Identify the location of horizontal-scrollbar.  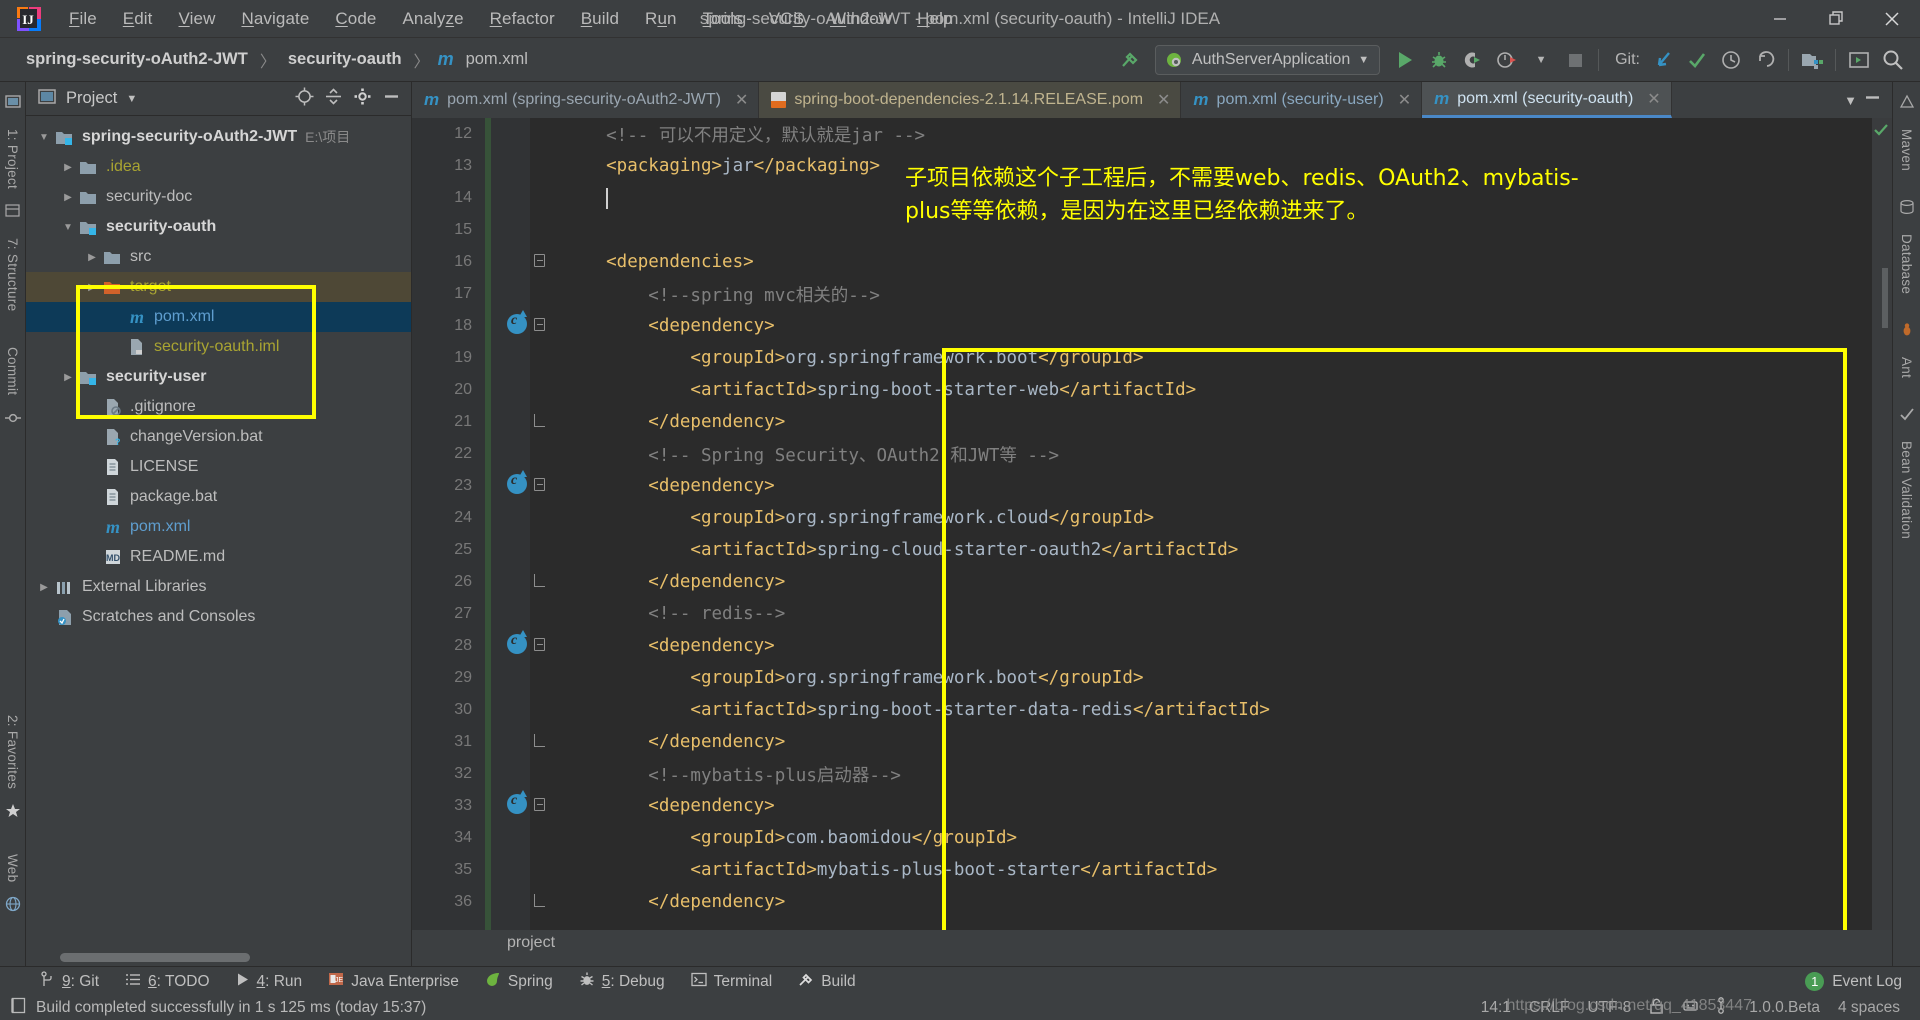
(155, 957).